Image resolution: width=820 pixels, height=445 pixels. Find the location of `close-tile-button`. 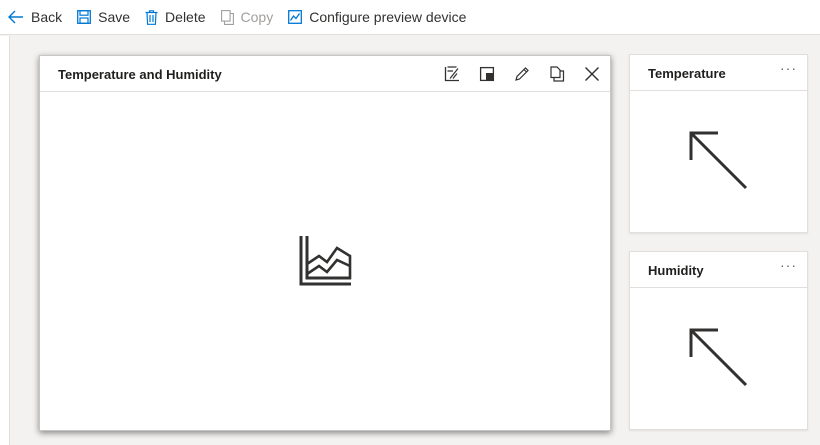

close-tile-button is located at coordinates (592, 74).